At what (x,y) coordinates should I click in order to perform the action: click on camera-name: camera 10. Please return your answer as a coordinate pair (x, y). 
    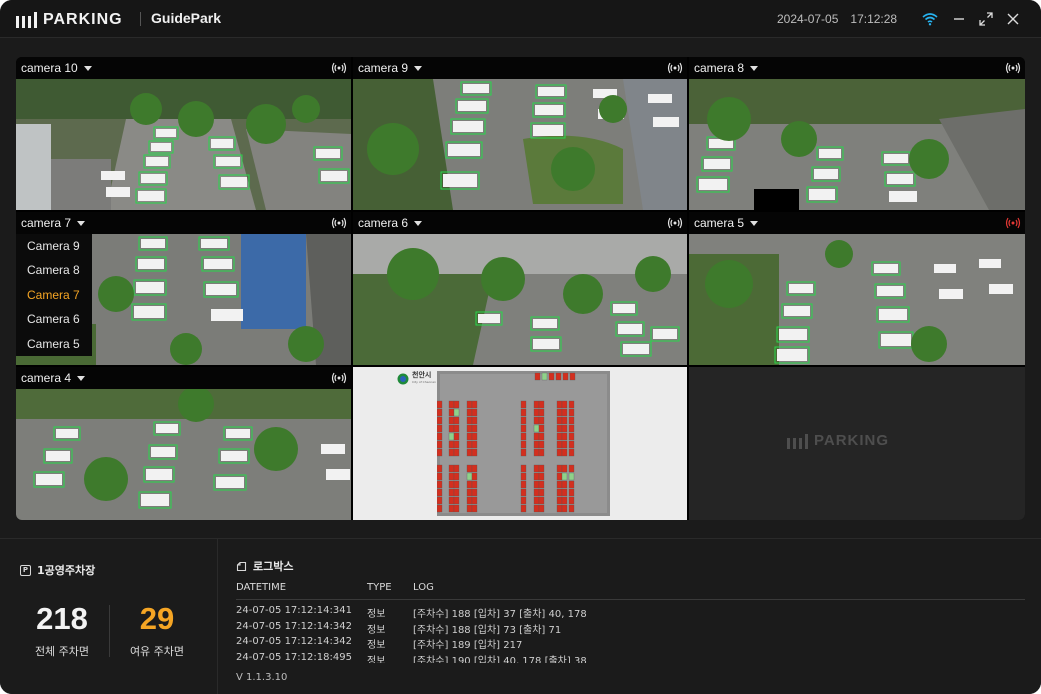
    Looking at the image, I should click on (49, 68).